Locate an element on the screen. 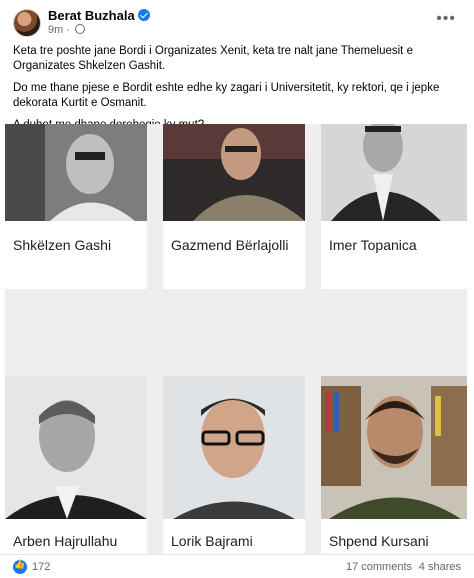  person-card: Lorik Bajrami is located at coordinates (234, 465).